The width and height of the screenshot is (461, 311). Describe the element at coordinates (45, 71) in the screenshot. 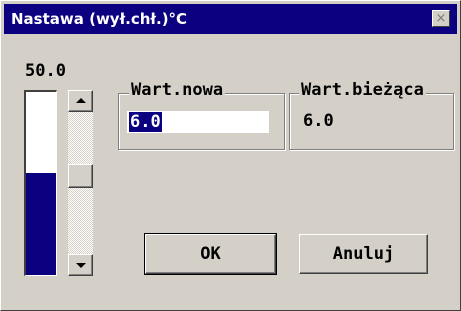

I see `gauge-value-label: 50.0` at that location.